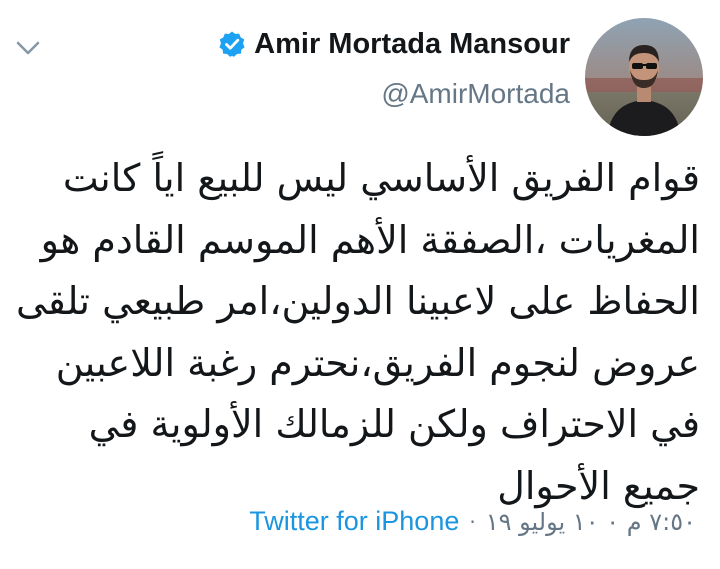  I want to click on tweet-text-line: عروض لنجوم الفريق،نحترم رغبة اللاعبين, so click(377, 362).